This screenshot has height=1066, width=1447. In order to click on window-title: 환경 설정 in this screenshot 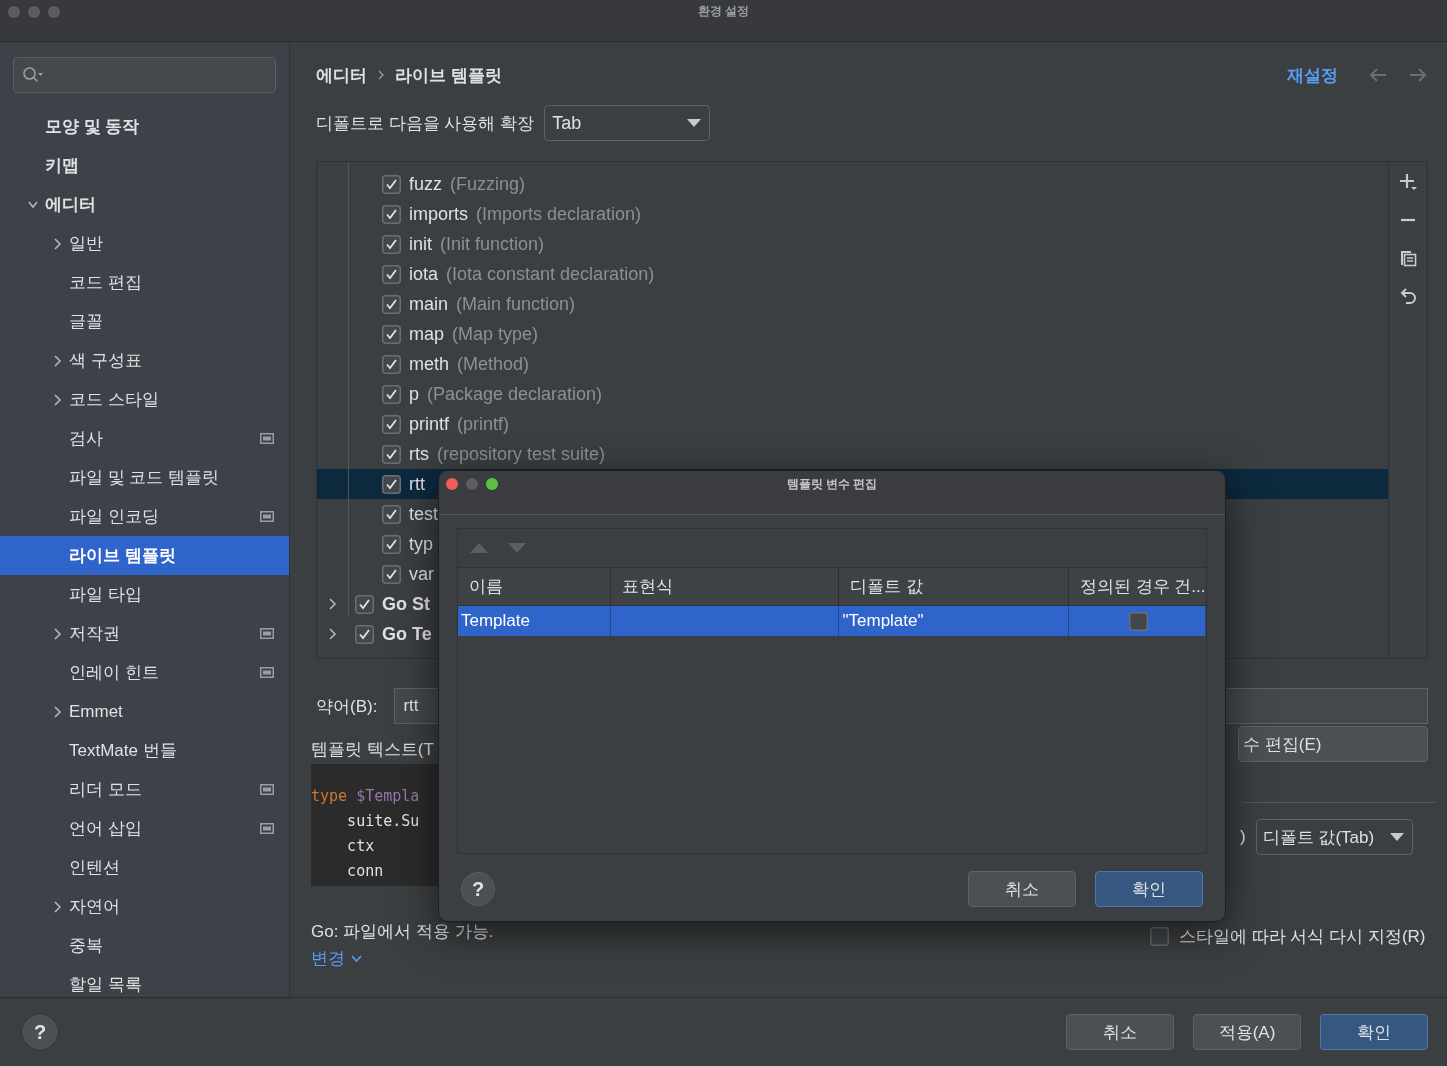, I will do `click(723, 11)`.